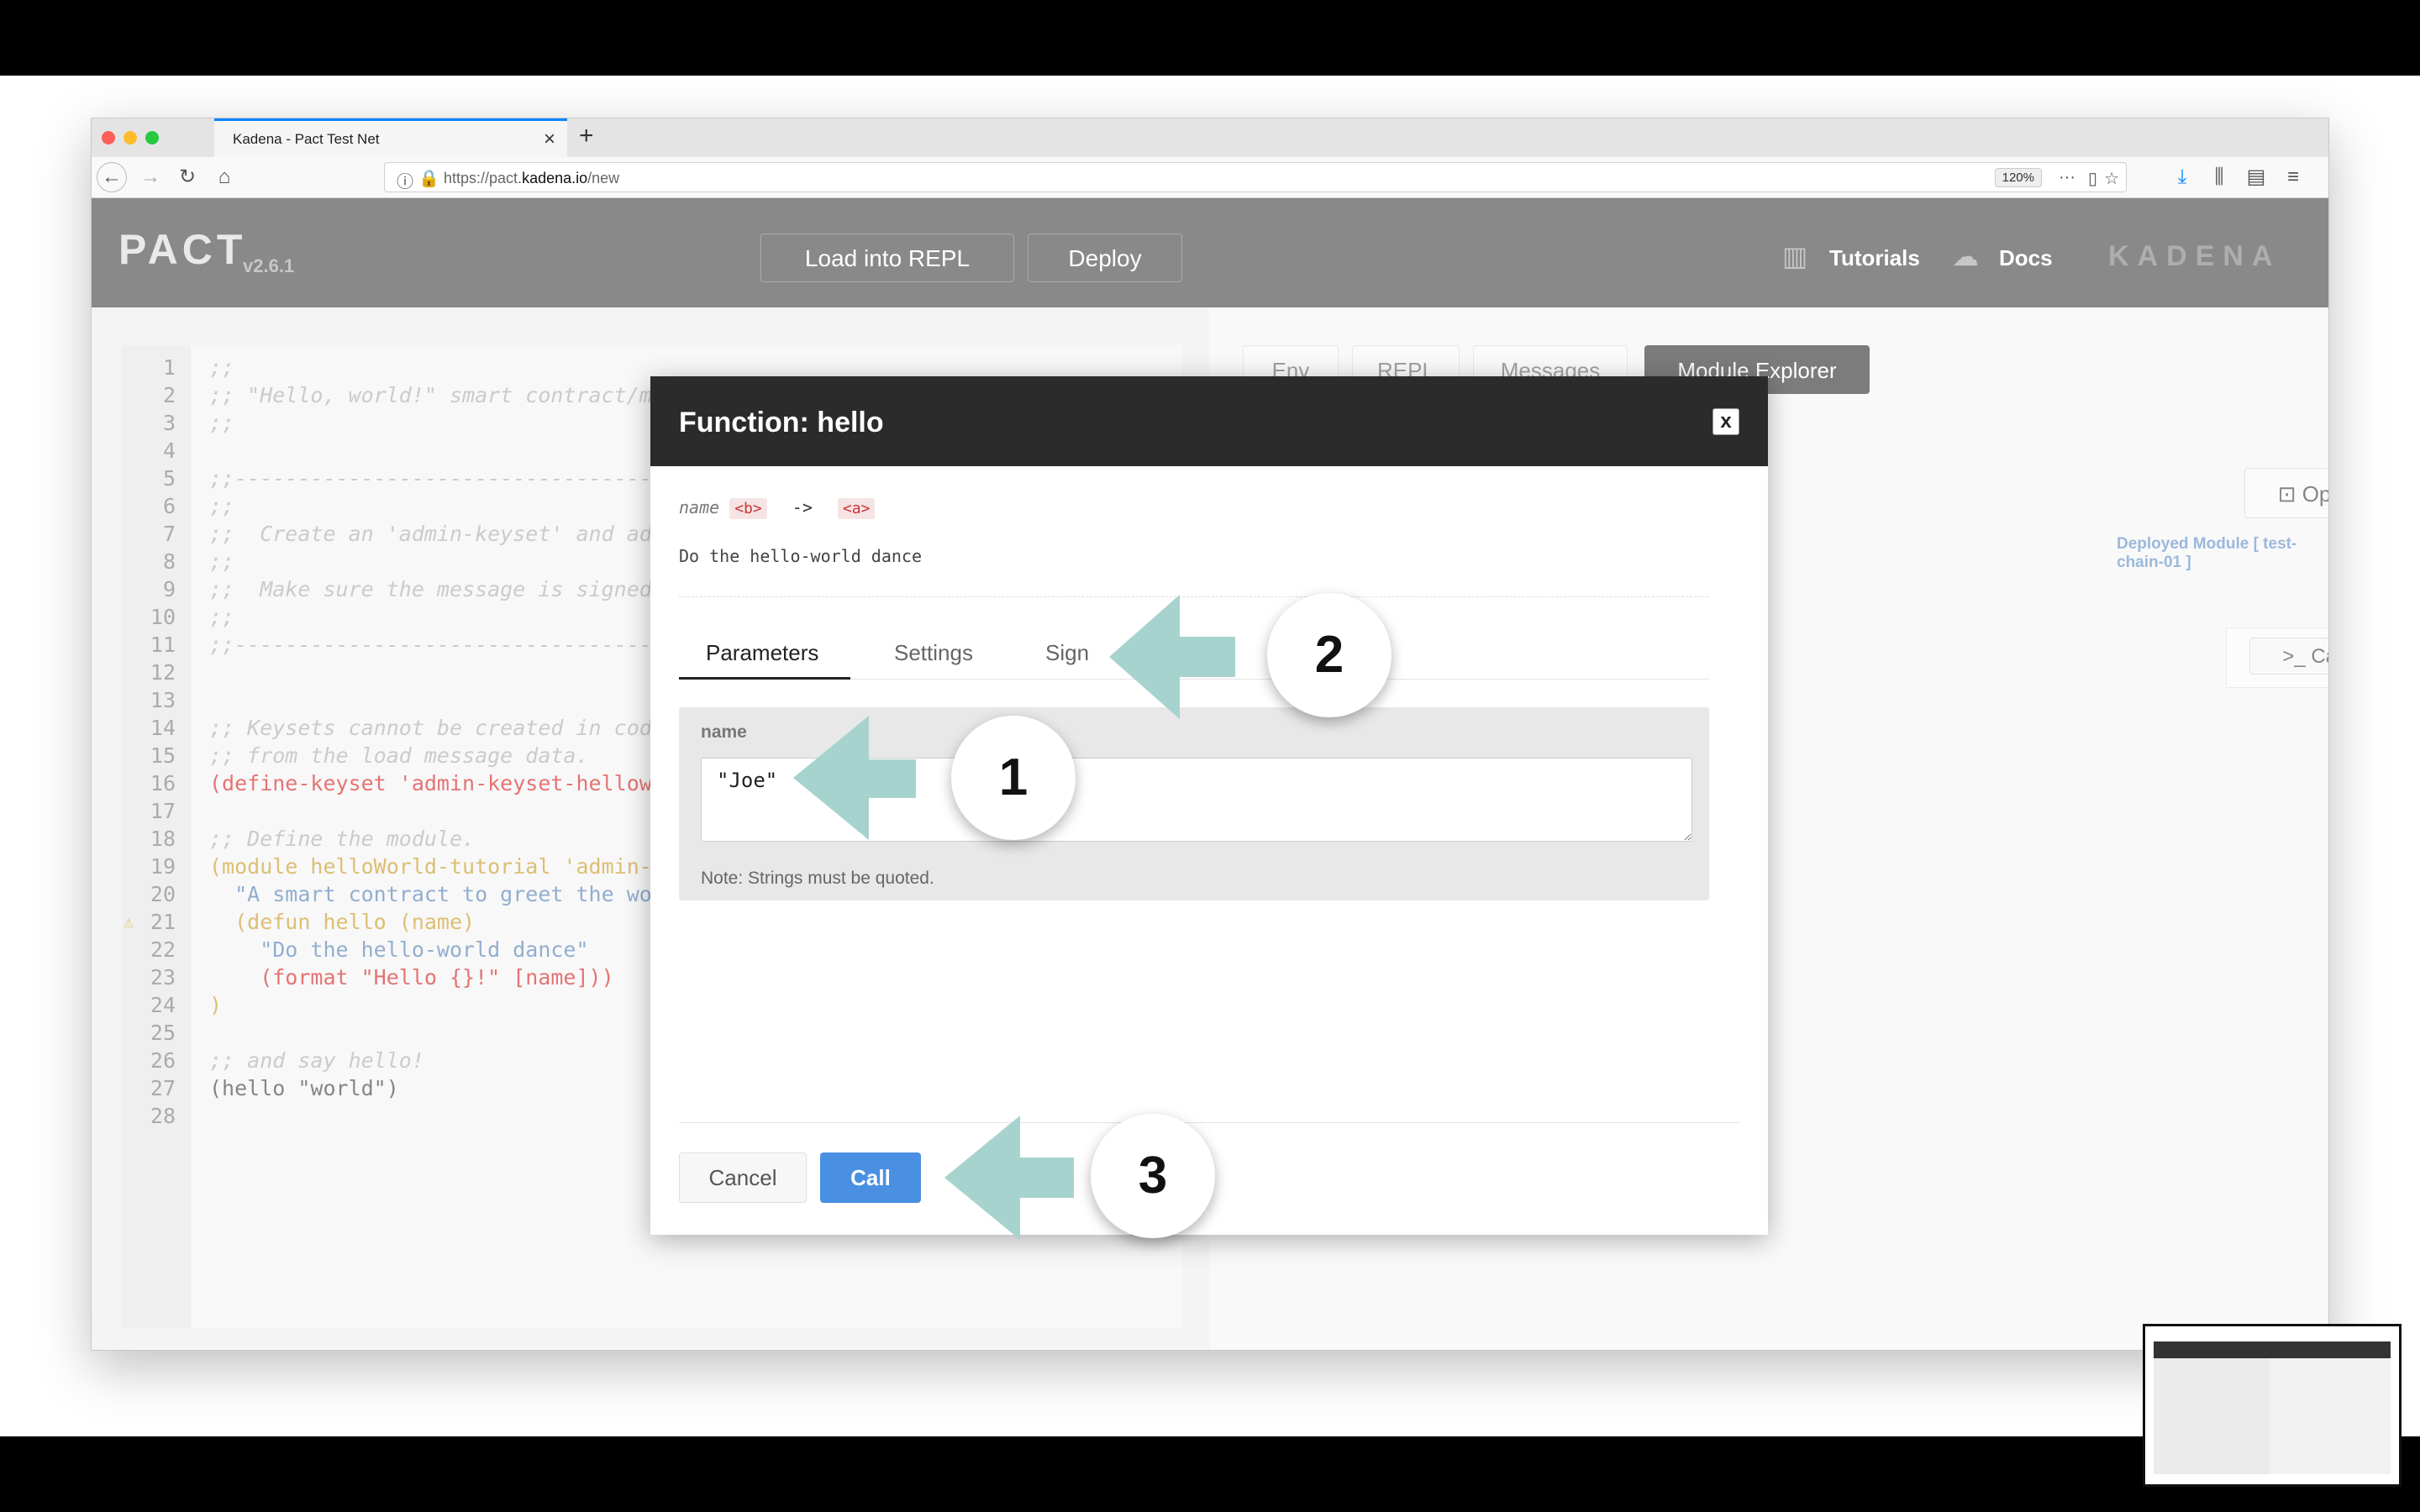  What do you see at coordinates (1153, 1176) in the screenshot?
I see `annotation-badge-3: 3` at bounding box center [1153, 1176].